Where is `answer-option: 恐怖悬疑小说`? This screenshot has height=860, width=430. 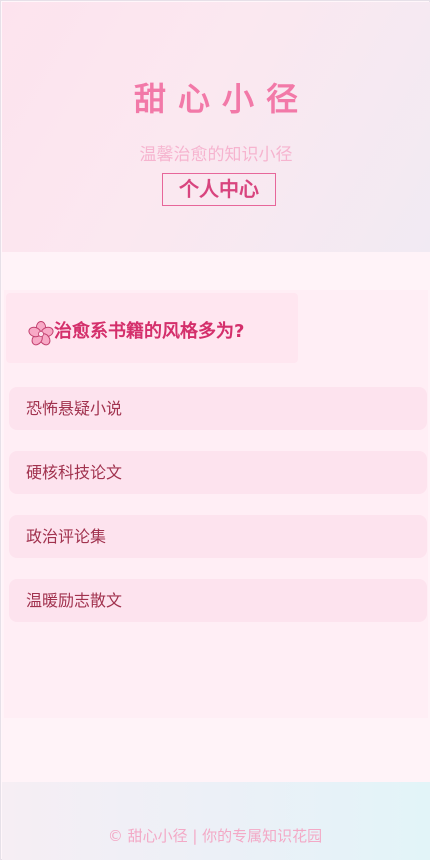 answer-option: 恐怖悬疑小说 is located at coordinates (218, 408).